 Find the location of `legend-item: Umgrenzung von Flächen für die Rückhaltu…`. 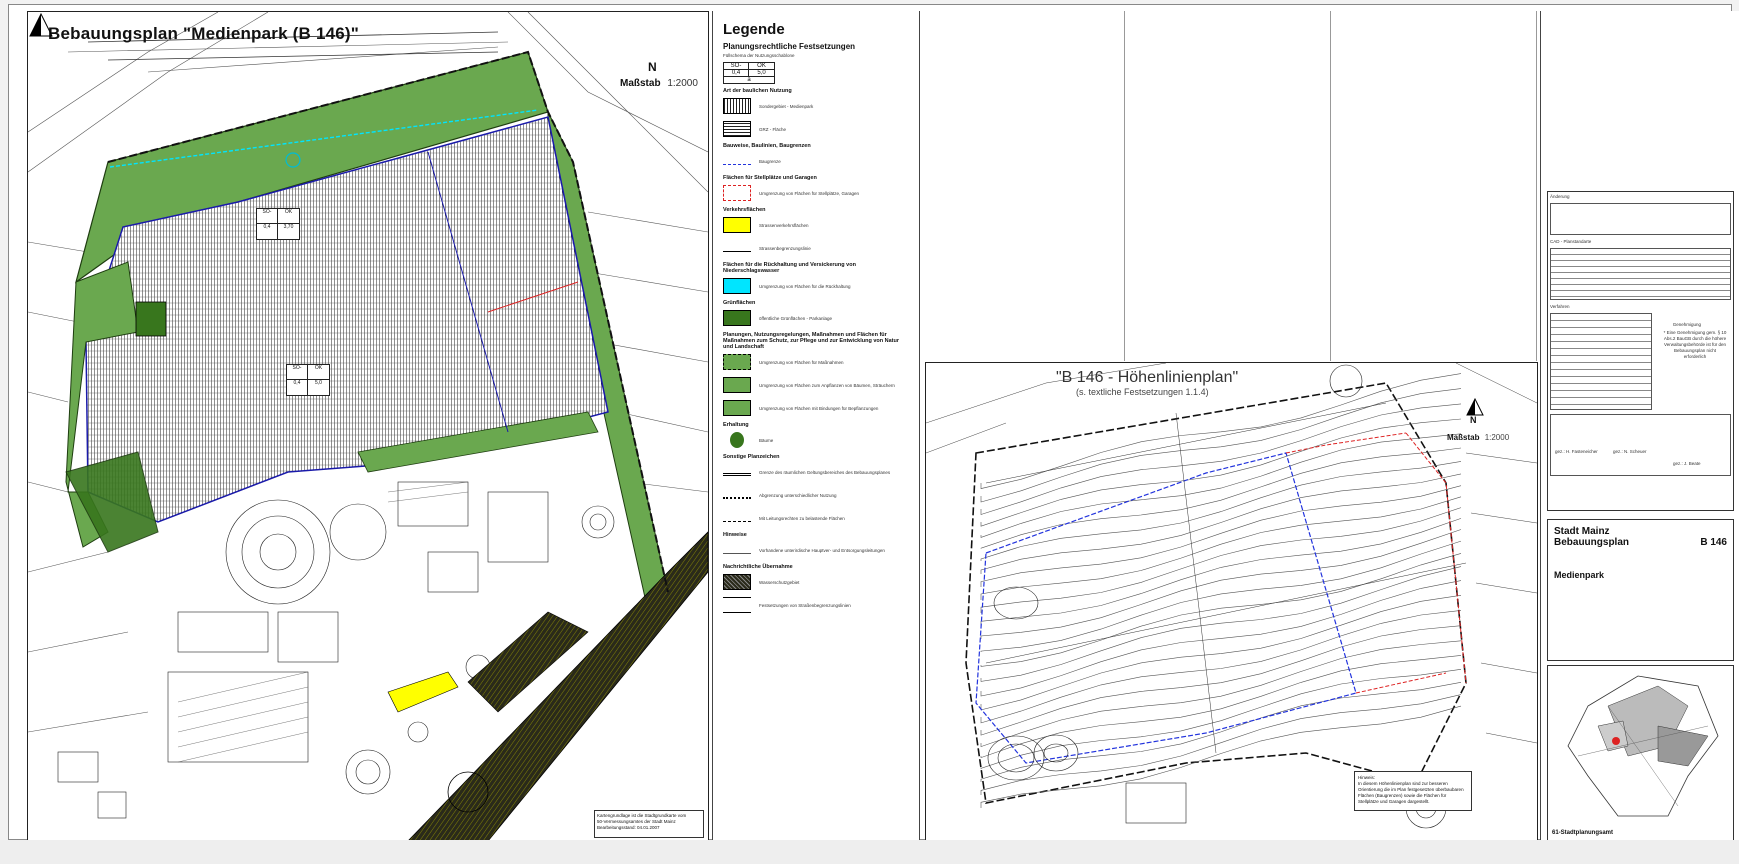

legend-item: Umgrenzung von Flächen für die Rückhaltu… is located at coordinates (816, 286).